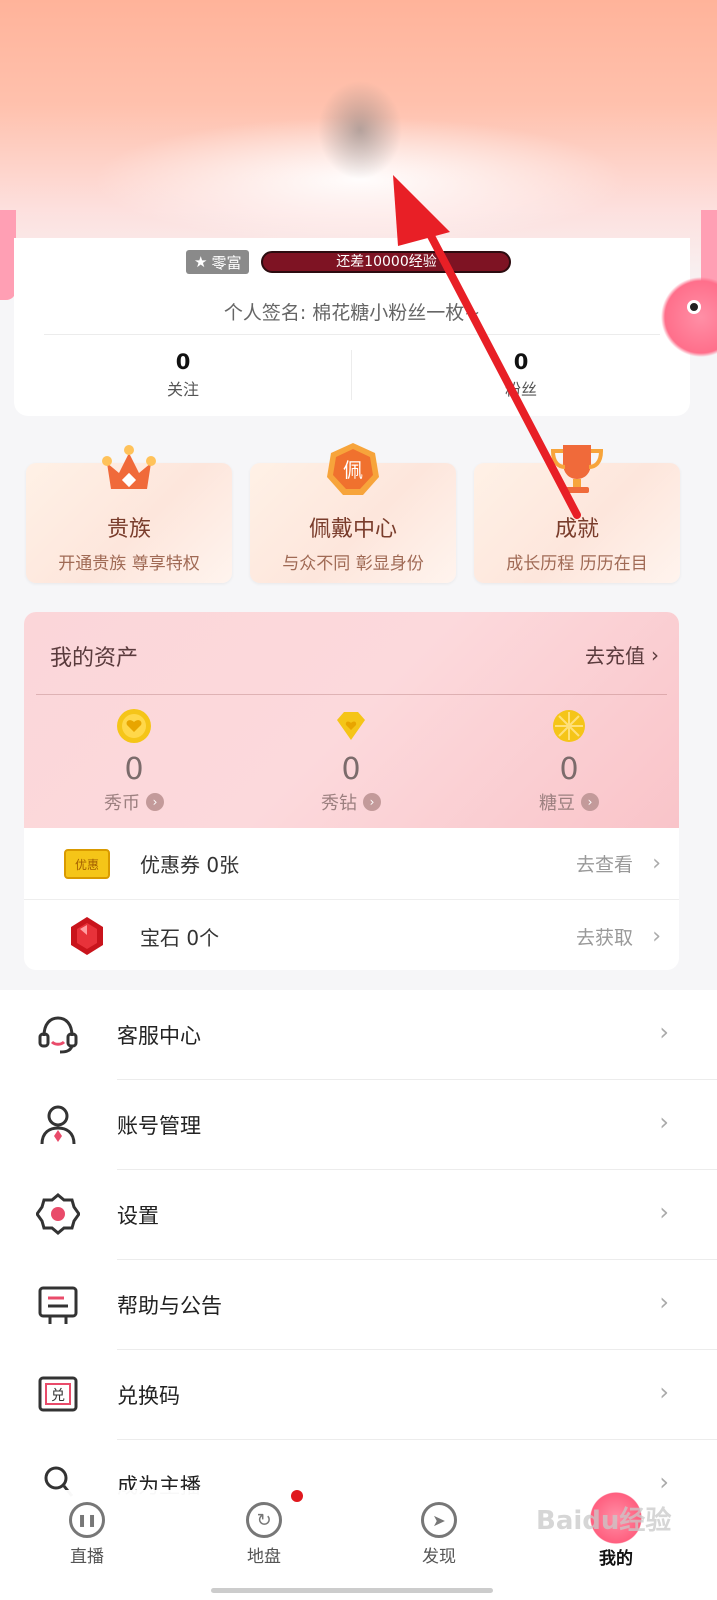 The height and width of the screenshot is (1600, 717). What do you see at coordinates (58, 1035) in the screenshot?
I see `headset-icon` at bounding box center [58, 1035].